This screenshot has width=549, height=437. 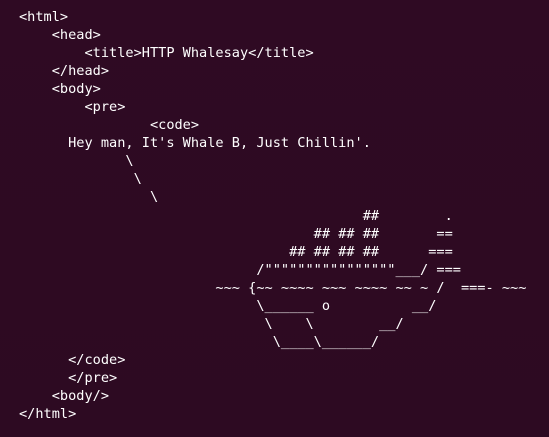 I want to click on output-line-whale-1: ## ., so click(x=236, y=215).